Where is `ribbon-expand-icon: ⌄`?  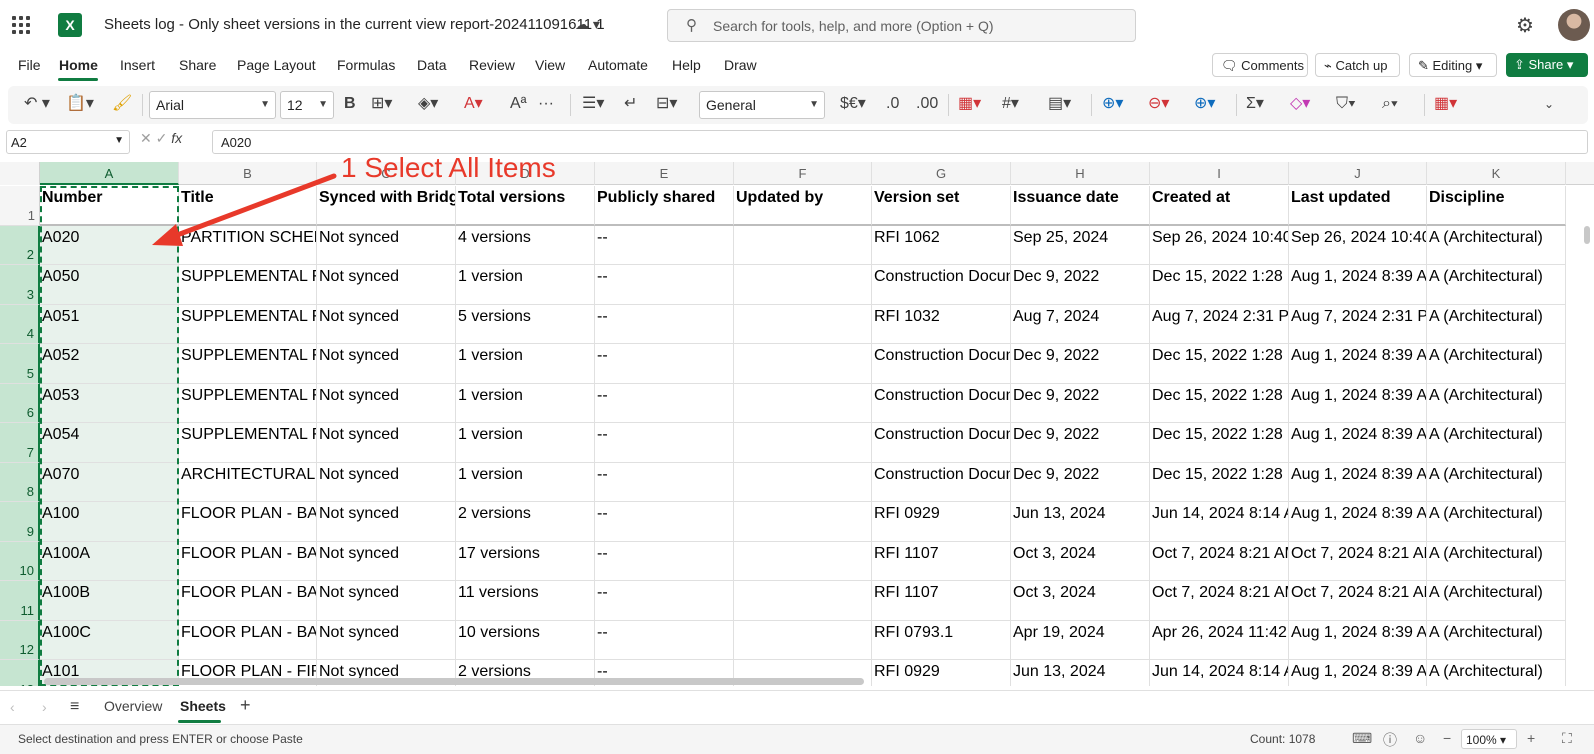
ribbon-expand-icon: ⌄ is located at coordinates (1549, 104).